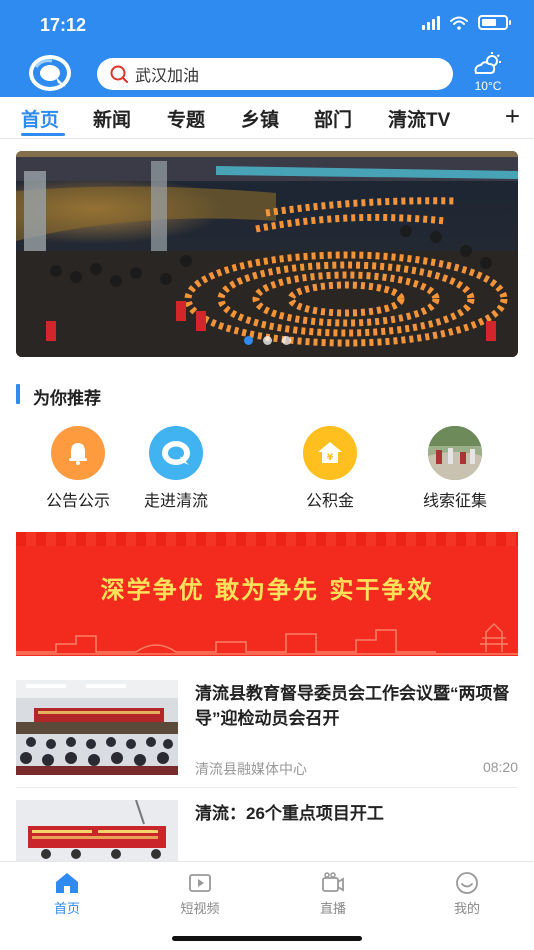 This screenshot has height=950, width=534. I want to click on qingliu-logo-icon, so click(176, 453).